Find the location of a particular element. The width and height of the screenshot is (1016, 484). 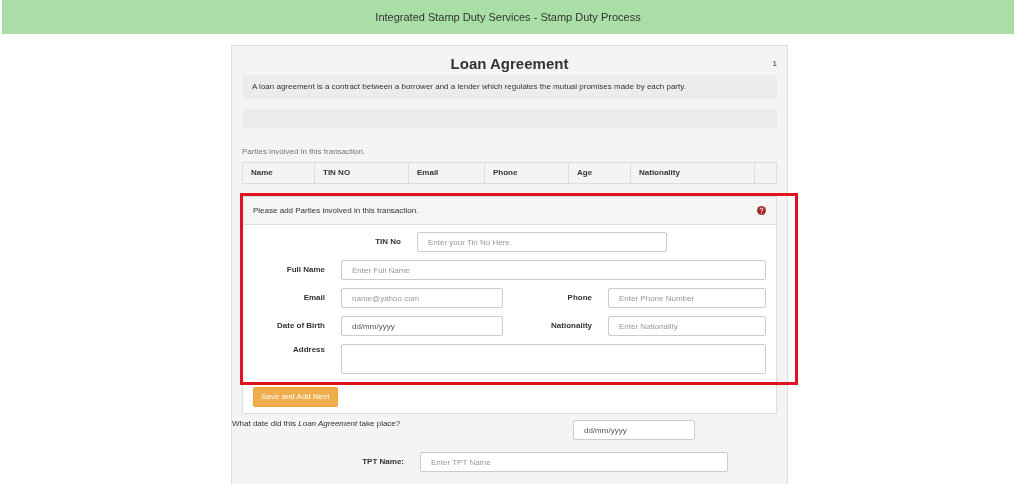

question-text: What date did this Loan Agreement take place? is located at coordinates (316, 424).